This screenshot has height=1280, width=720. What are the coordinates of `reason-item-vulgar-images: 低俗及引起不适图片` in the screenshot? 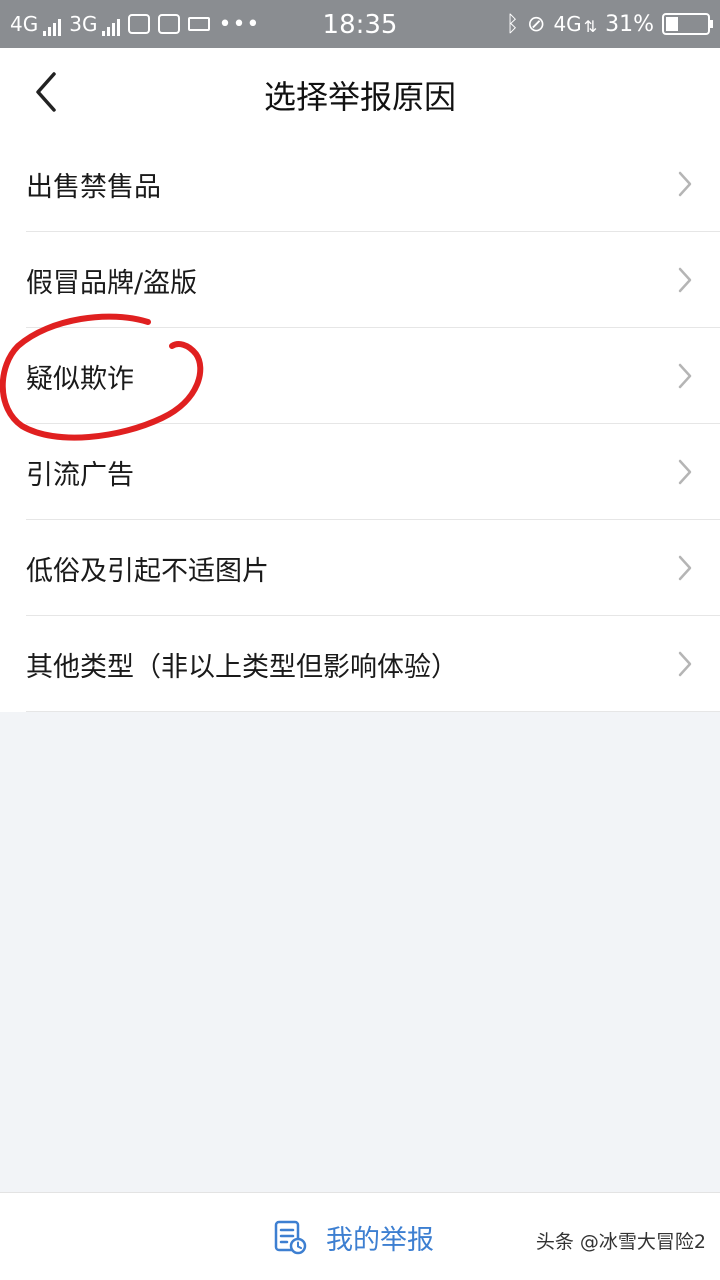 It's located at (360, 568).